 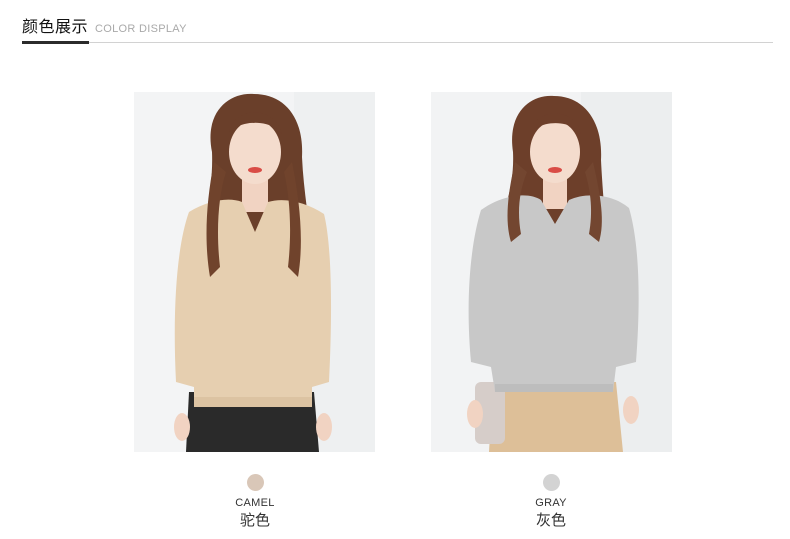 I want to click on header-accent-bar, so click(x=55, y=42).